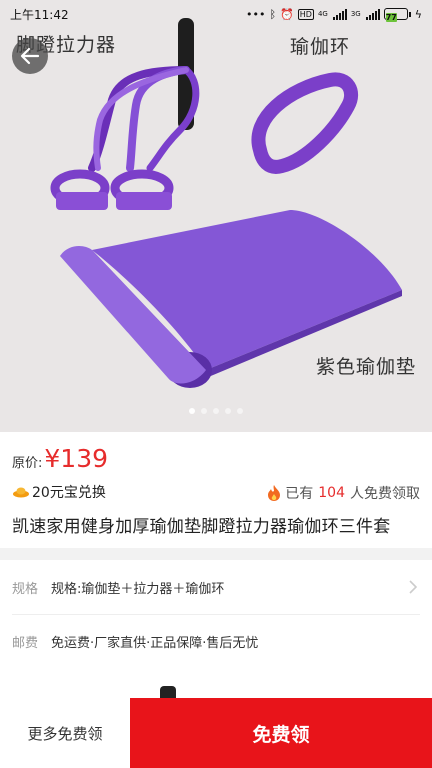 The image size is (432, 768). Describe the element at coordinates (299, 494) in the screenshot. I see `claimed-prefix: 已有` at that location.